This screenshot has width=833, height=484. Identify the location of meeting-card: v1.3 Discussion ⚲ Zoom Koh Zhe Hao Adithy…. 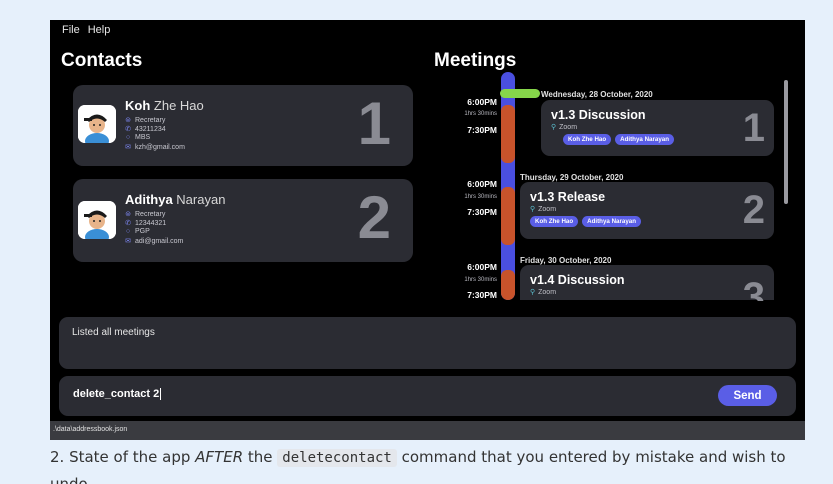
(657, 128).